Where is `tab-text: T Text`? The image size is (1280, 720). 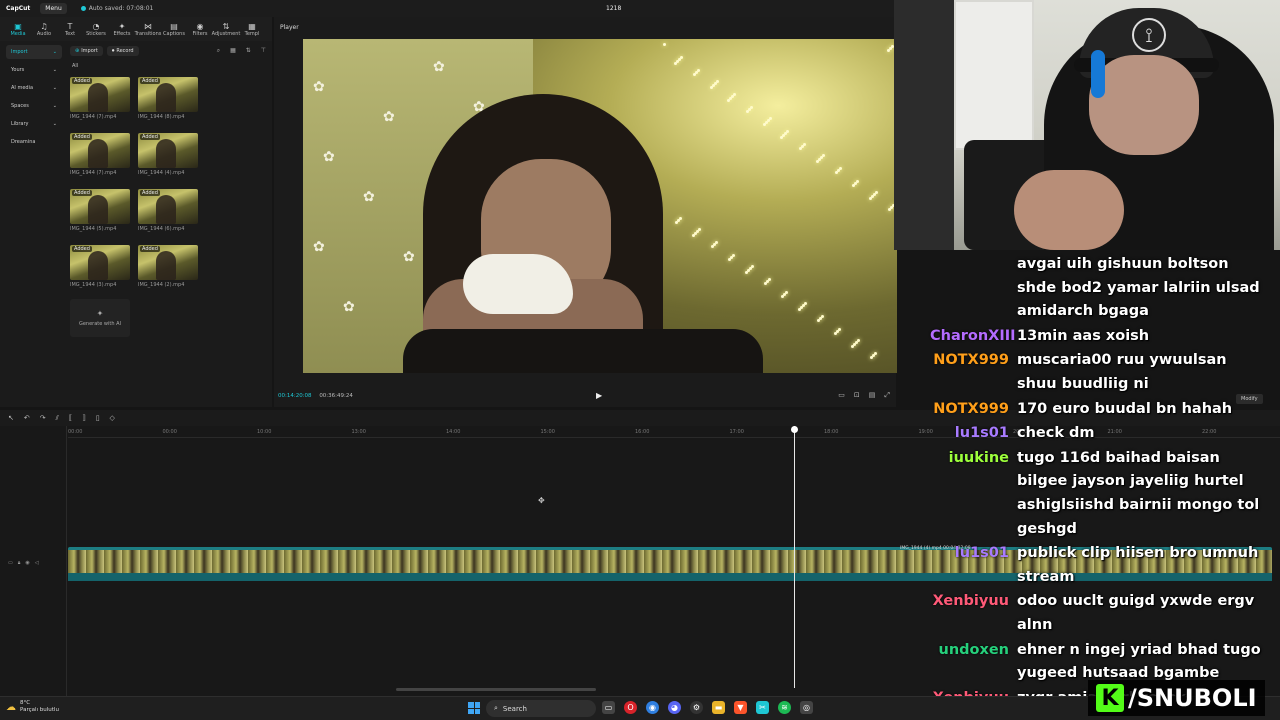
tab-text: T Text is located at coordinates (70, 29).